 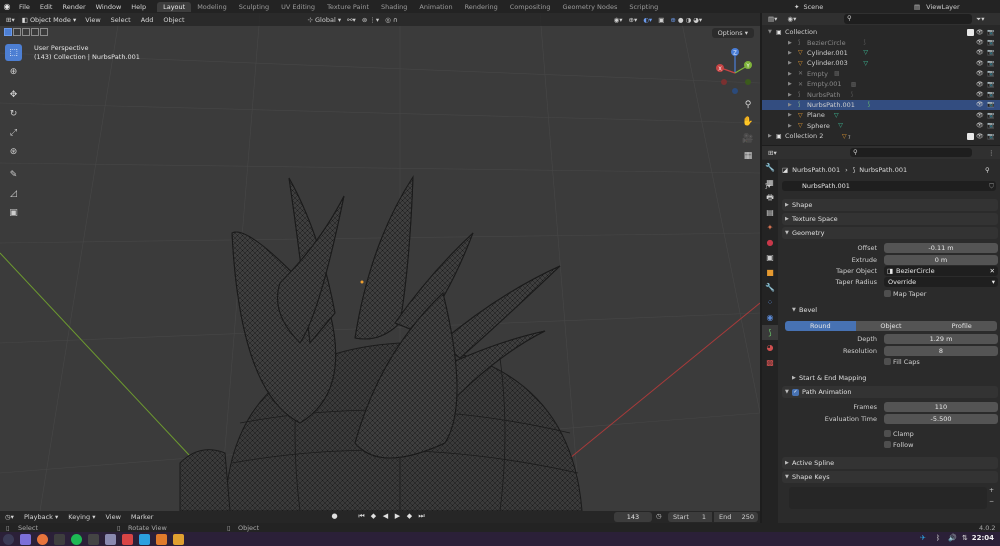 I want to click on axis-gizmo-icon: Z X Y, so click(x=735, y=71).